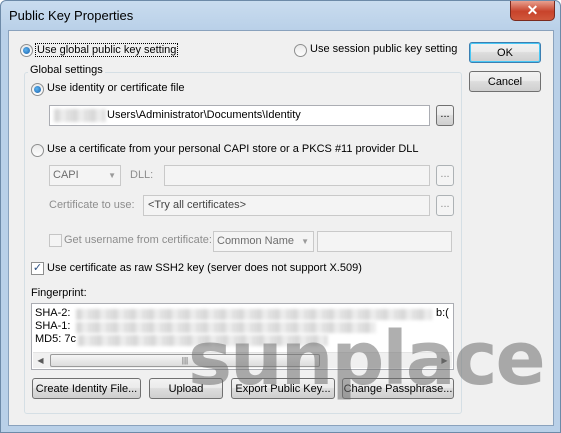  I want to click on global-key-radio, so click(26, 50).